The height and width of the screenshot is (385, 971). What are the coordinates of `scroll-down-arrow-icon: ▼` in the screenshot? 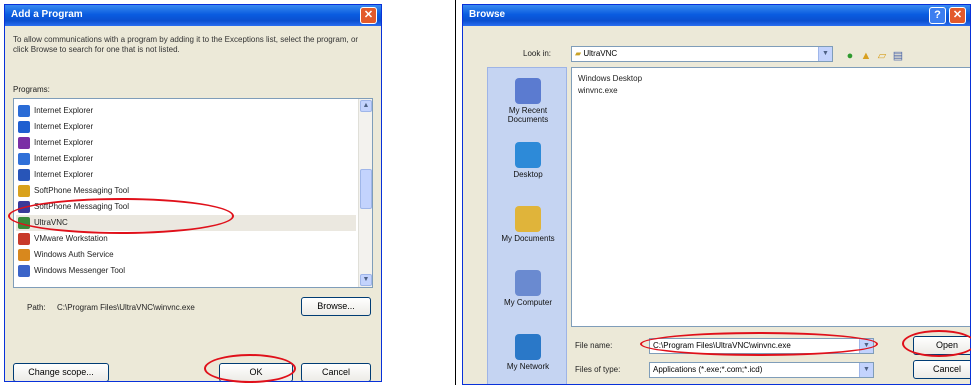 It's located at (366, 280).